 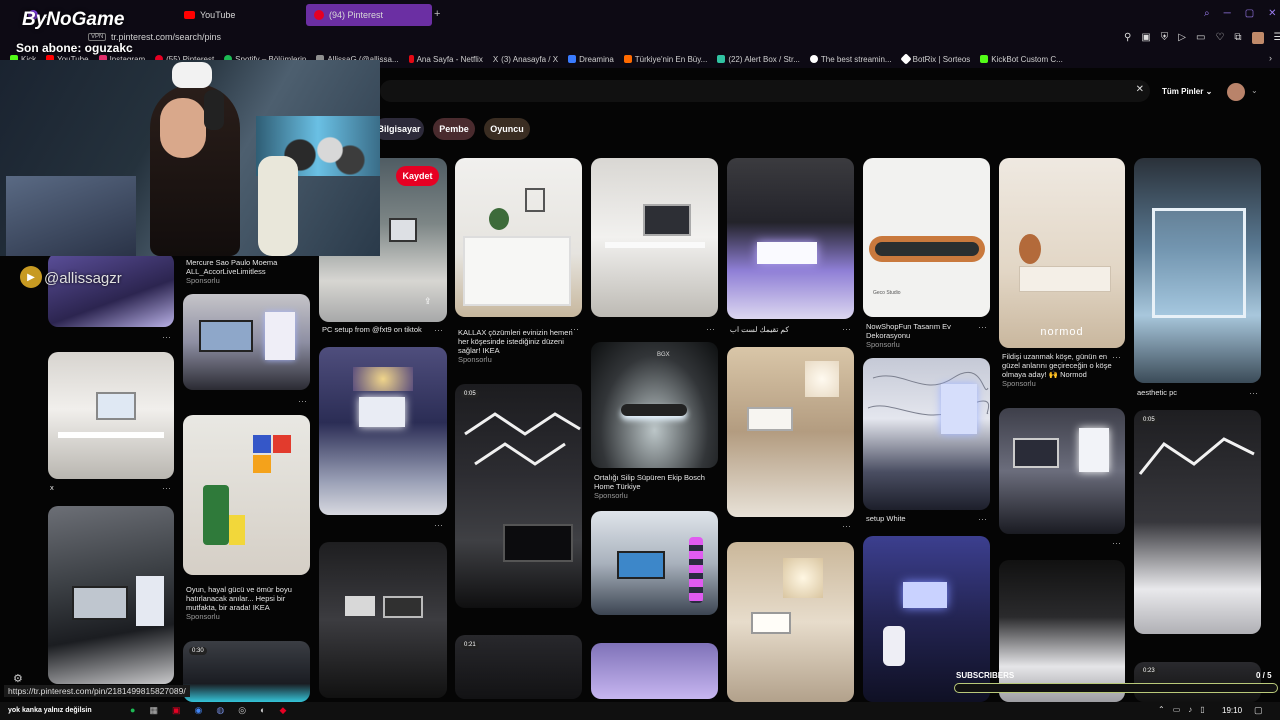 What do you see at coordinates (369, 15) in the screenshot?
I see `tab-pinterest: (94) Pinterest` at bounding box center [369, 15].